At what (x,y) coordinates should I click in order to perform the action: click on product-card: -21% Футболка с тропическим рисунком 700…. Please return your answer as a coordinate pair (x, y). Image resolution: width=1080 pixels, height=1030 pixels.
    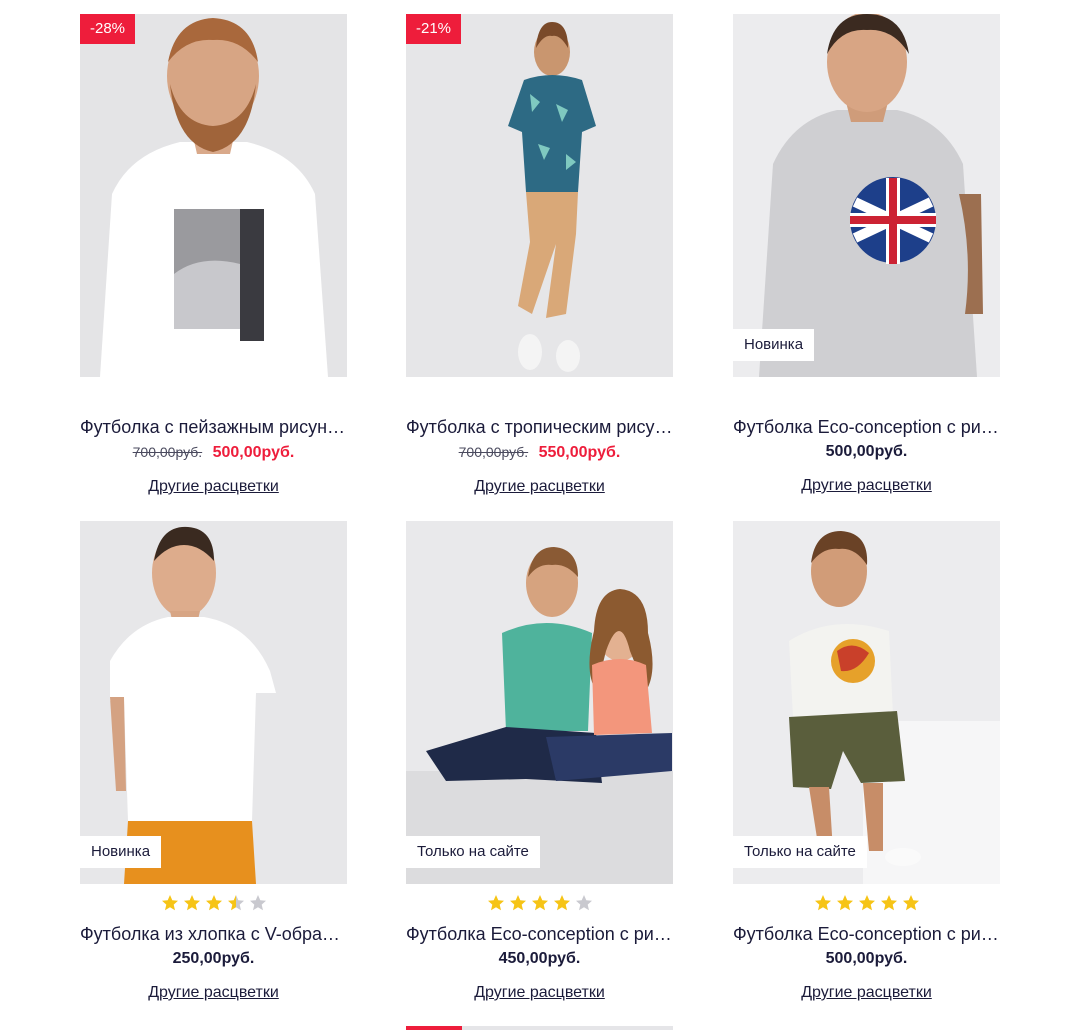
    Looking at the image, I should click on (539, 255).